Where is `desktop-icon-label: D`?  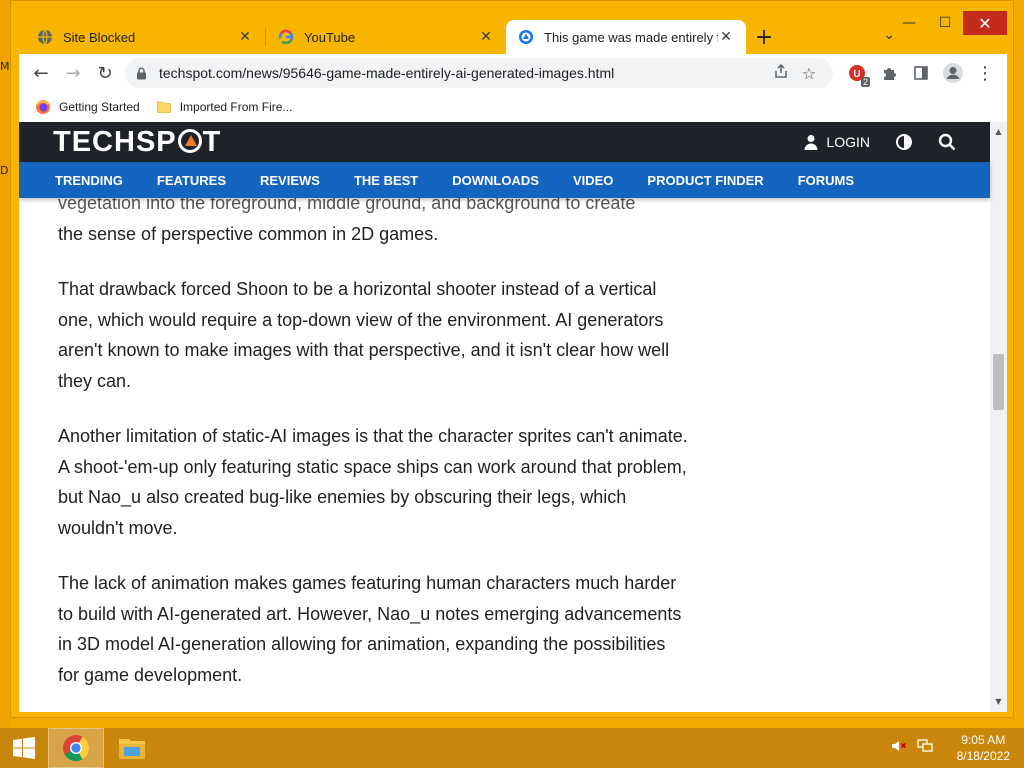
desktop-icon-label: D is located at coordinates (4, 170).